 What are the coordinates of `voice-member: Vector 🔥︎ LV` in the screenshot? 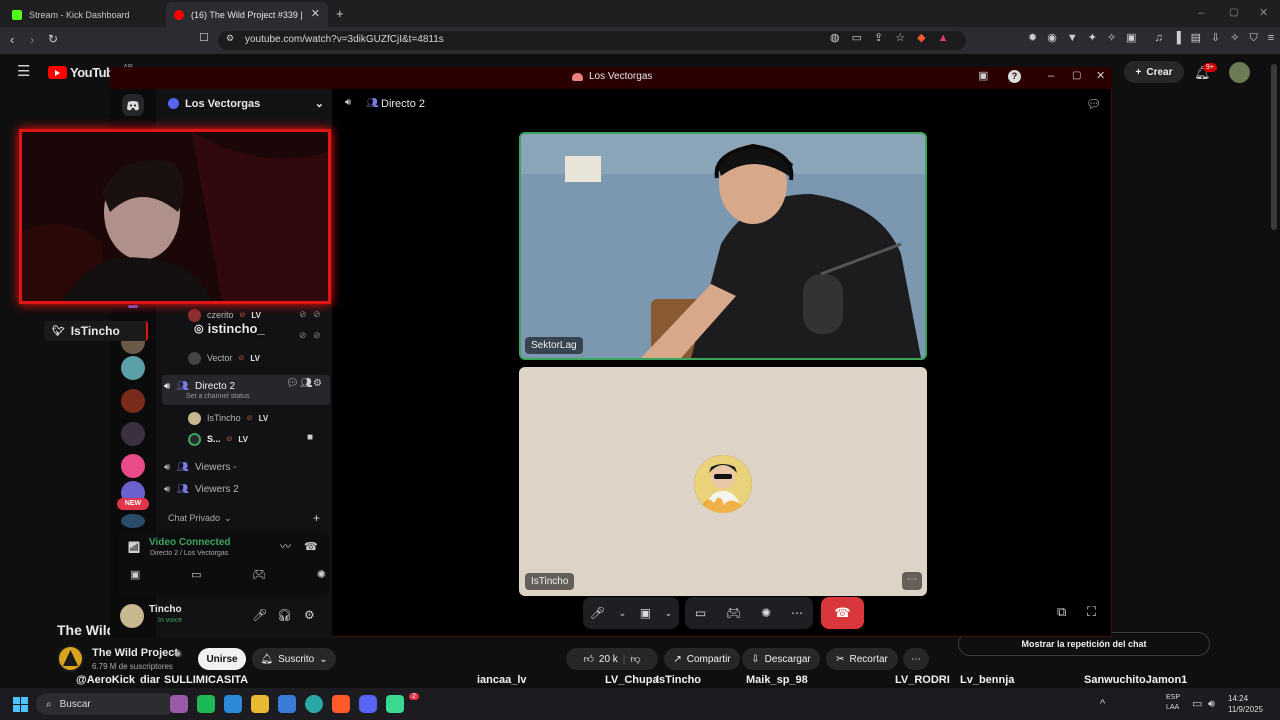 It's located at (224, 358).